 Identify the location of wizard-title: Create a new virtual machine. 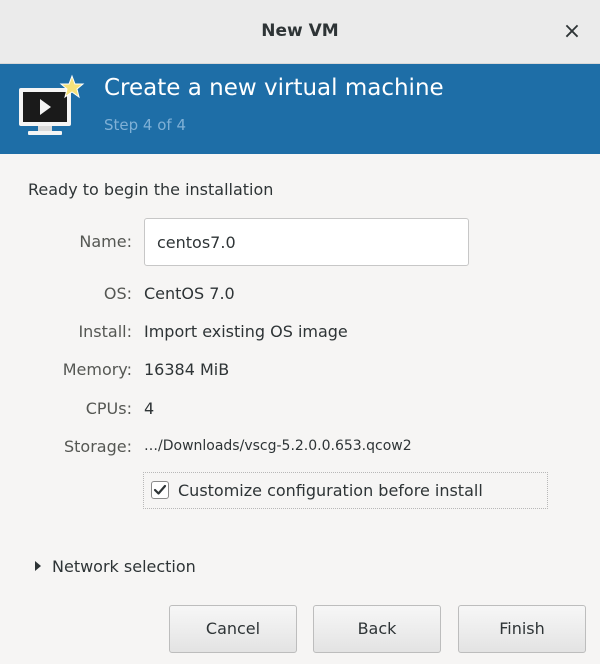
(274, 88).